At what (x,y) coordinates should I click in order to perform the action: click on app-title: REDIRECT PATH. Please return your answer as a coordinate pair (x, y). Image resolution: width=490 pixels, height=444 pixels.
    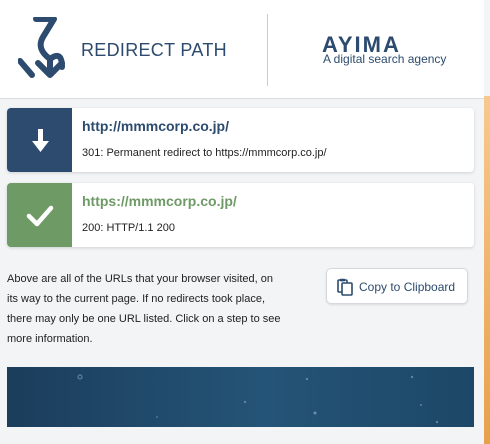
    Looking at the image, I should click on (154, 50).